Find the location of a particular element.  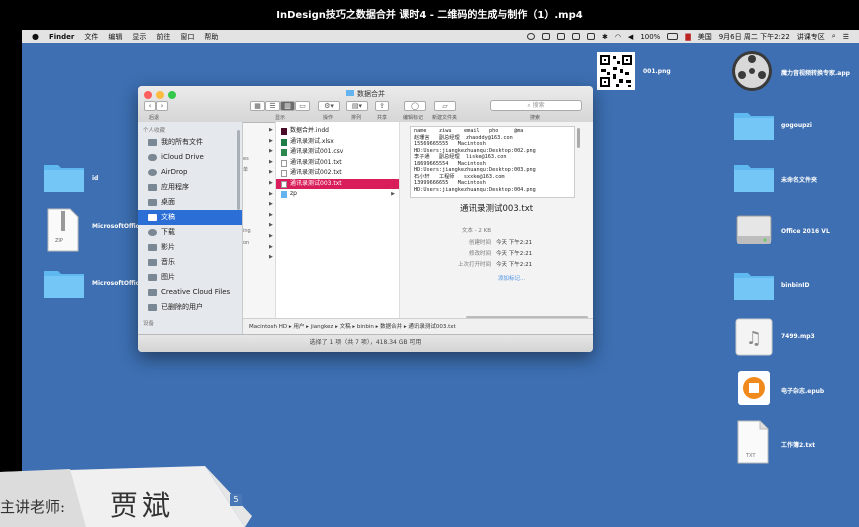

sidebar-item-downloads: 下载 is located at coordinates (190, 232).